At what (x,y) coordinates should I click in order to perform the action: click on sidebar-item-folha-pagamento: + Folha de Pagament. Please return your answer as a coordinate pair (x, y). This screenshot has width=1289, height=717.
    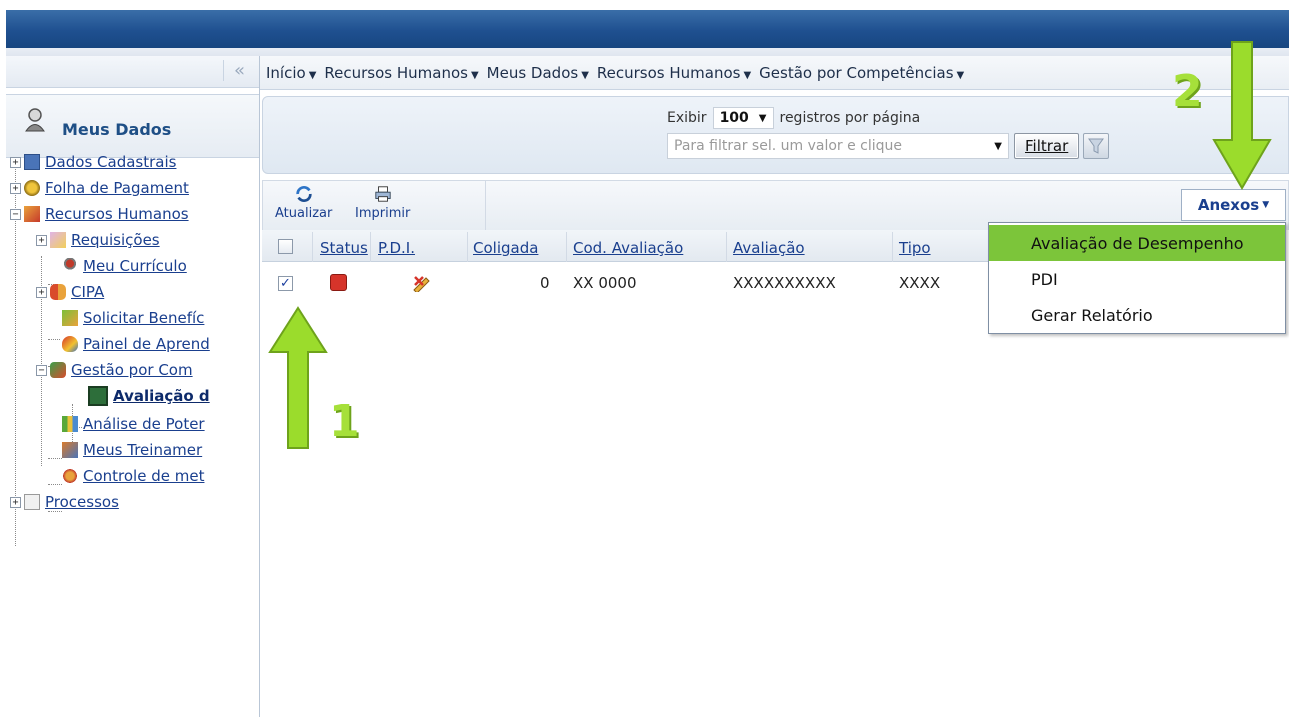
    Looking at the image, I should click on (99, 188).